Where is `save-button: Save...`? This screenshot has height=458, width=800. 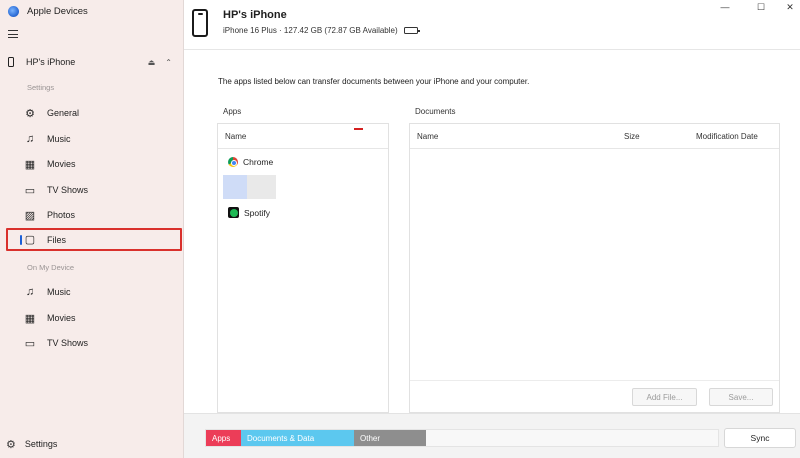
save-button: Save... is located at coordinates (741, 397).